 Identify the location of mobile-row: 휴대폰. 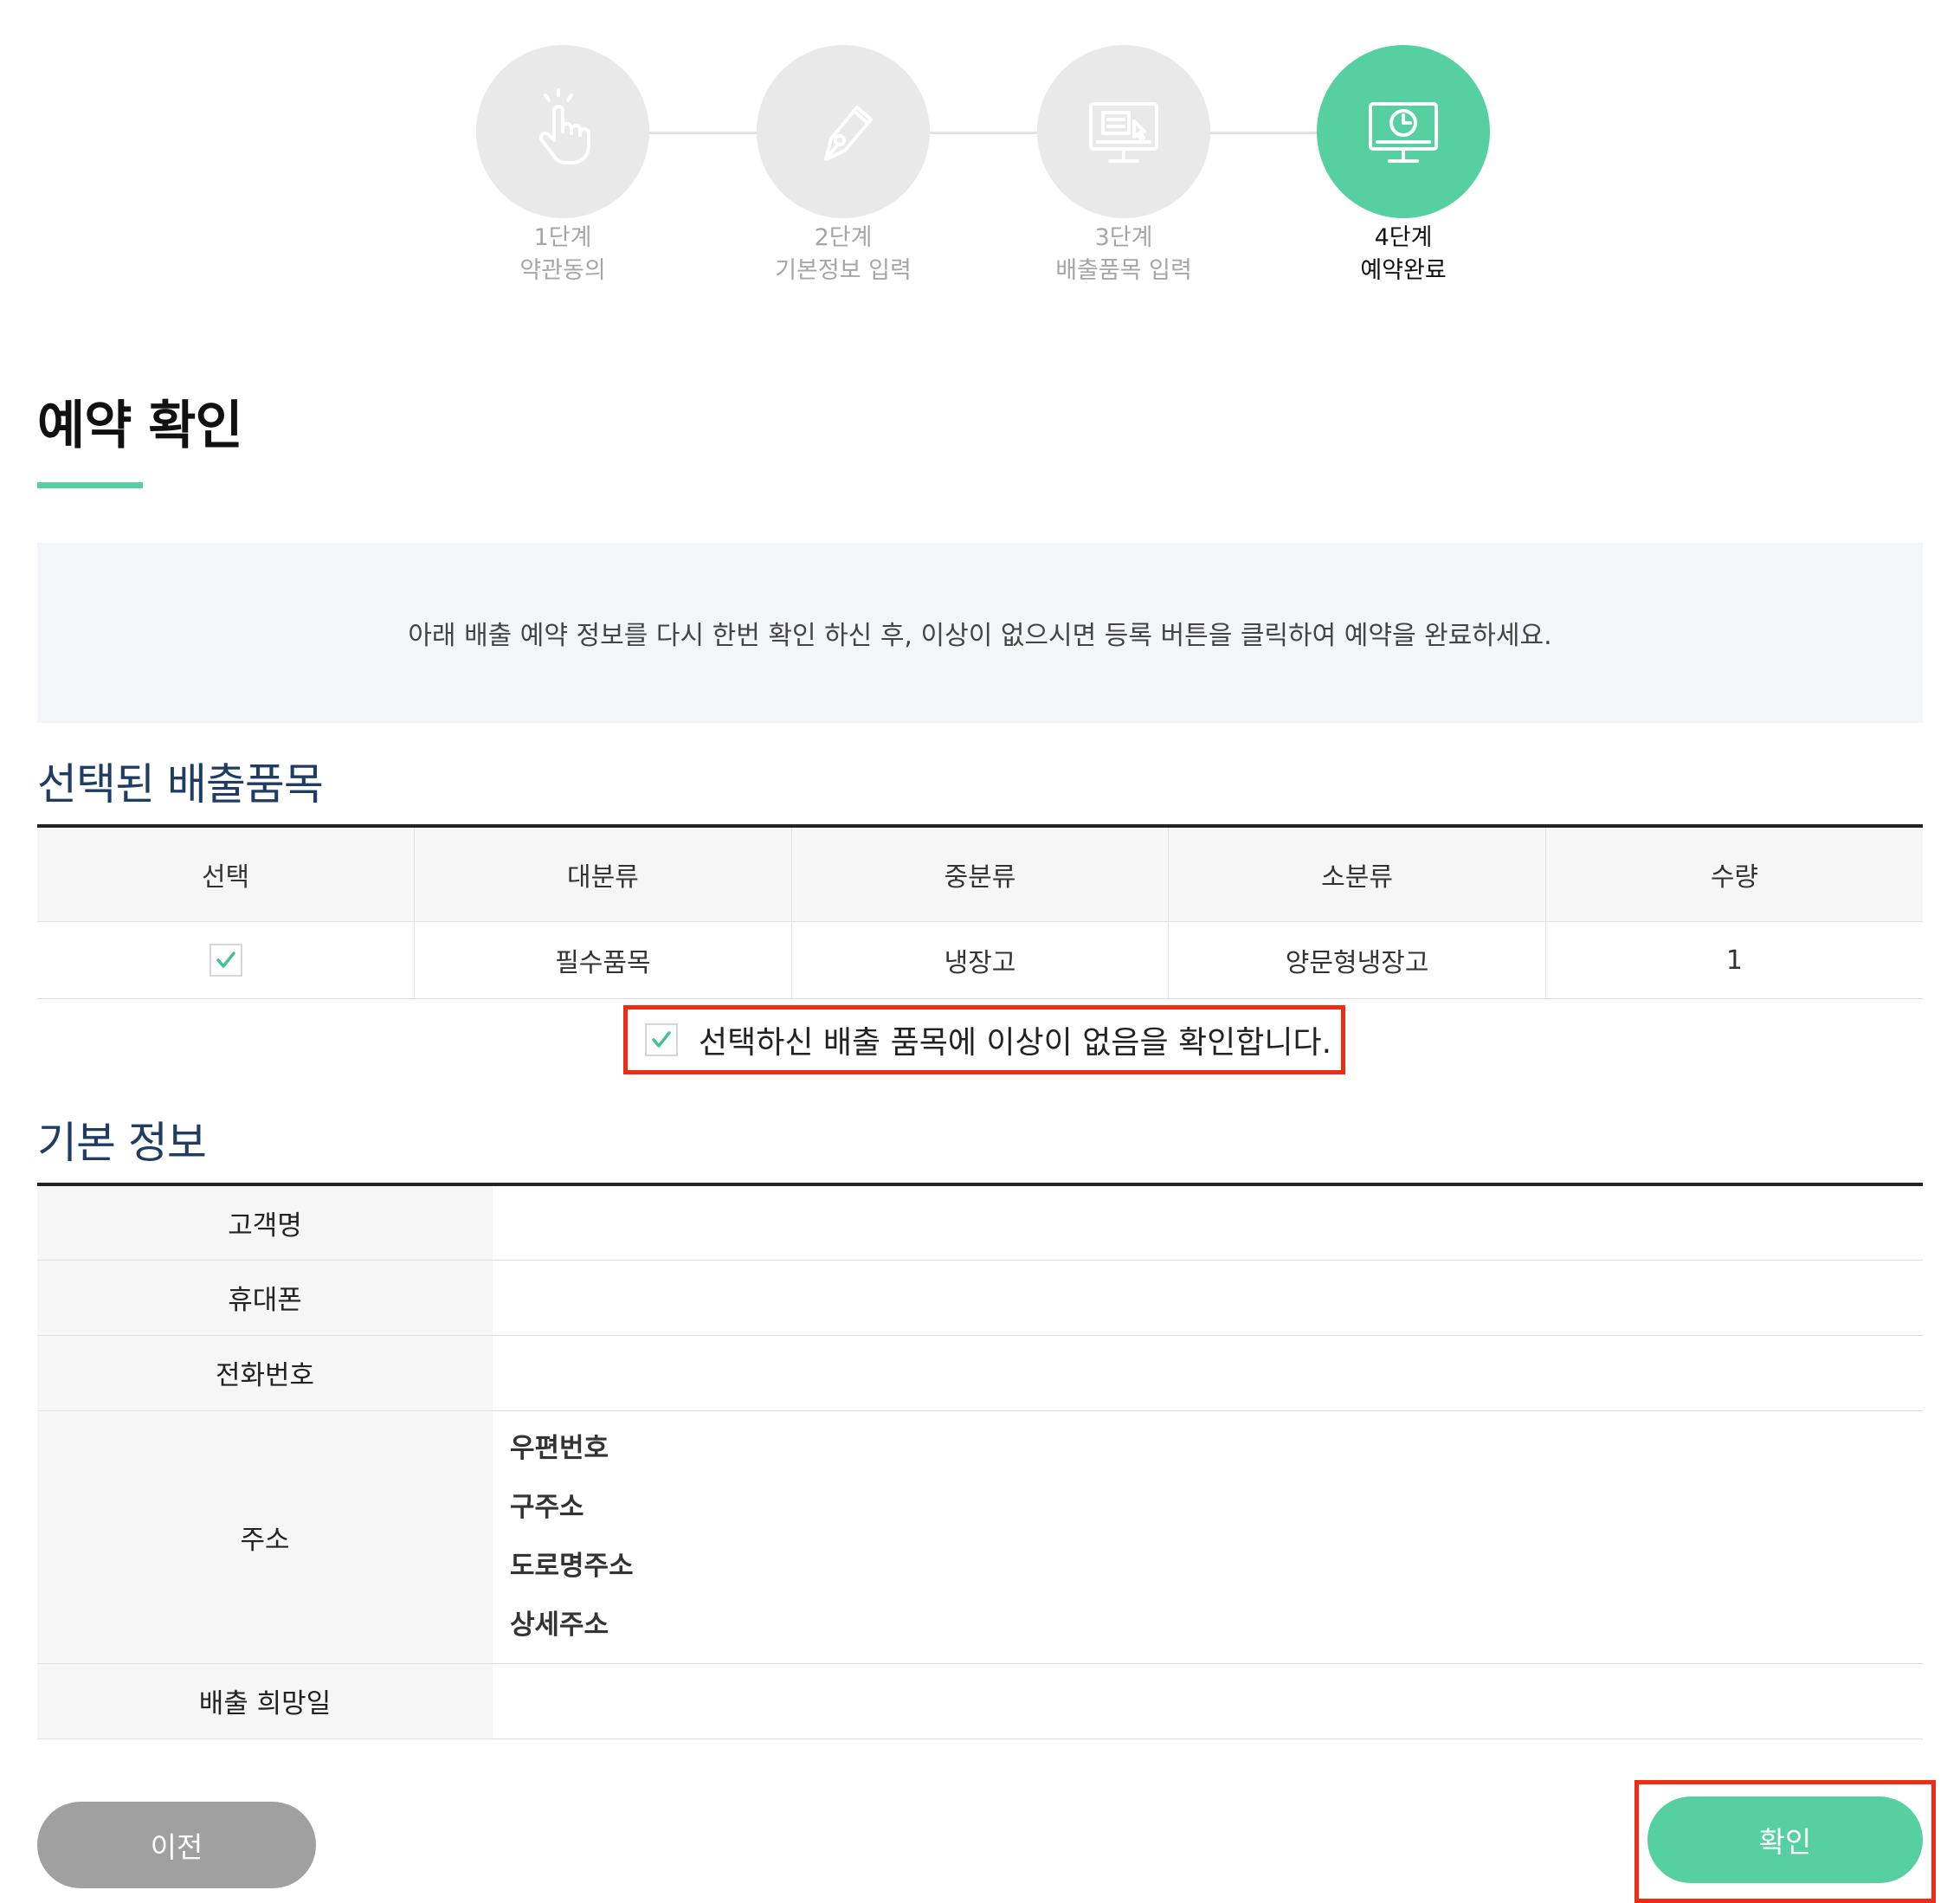
(980, 1298).